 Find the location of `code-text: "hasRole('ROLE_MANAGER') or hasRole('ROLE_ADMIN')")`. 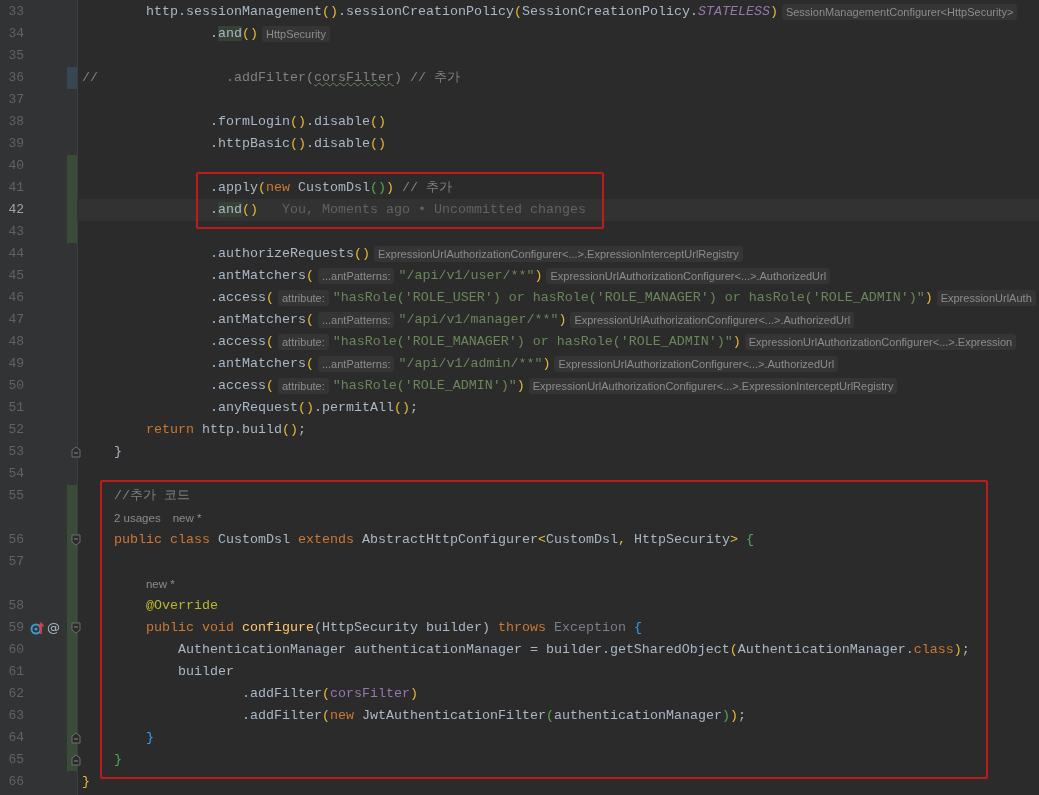

code-text: "hasRole('ROLE_MANAGER') or hasRole('ROLE_ADMIN')") is located at coordinates (536, 342).